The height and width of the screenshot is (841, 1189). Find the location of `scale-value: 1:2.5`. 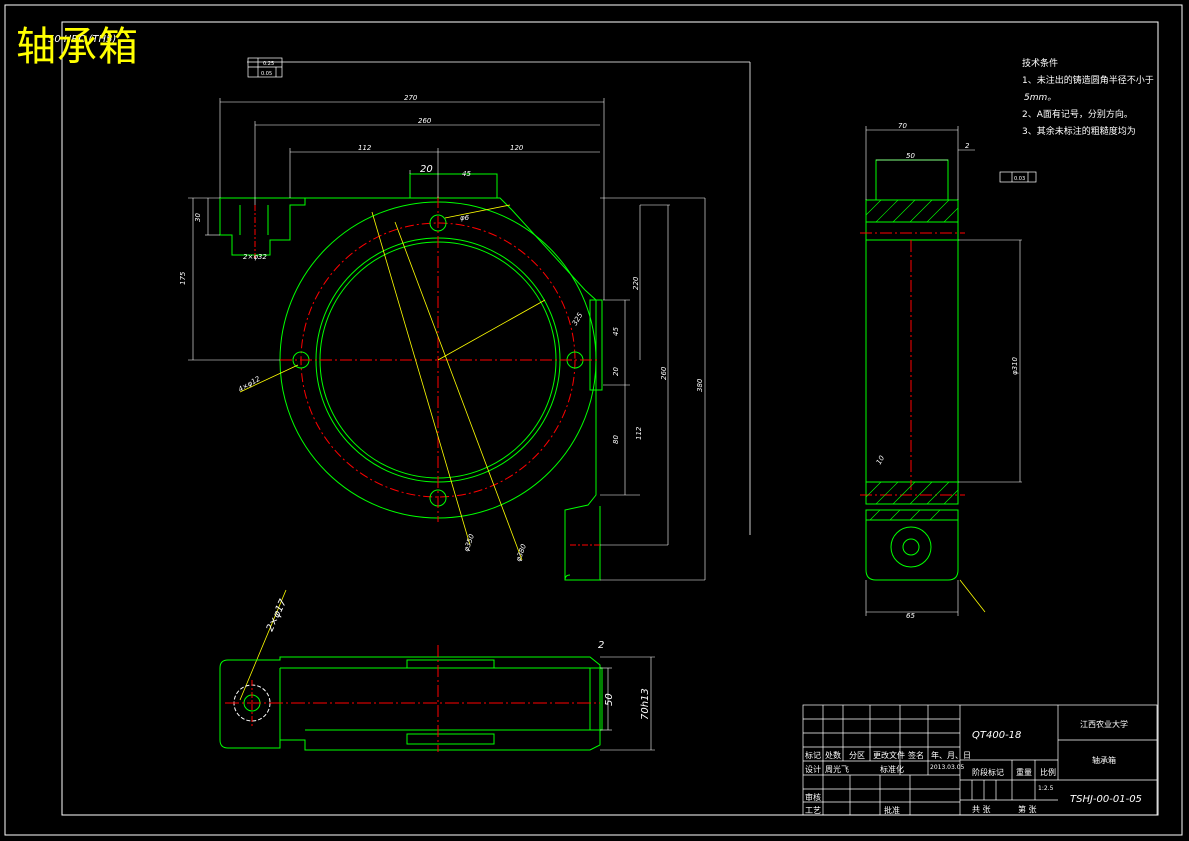

scale-value: 1:2.5 is located at coordinates (1046, 788).